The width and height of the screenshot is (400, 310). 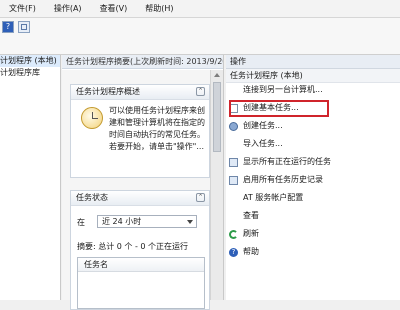 I want to click on summary-header: 任务计划程序摘要(上次刷新时间: 2013/9/20, so click(x=142, y=62).